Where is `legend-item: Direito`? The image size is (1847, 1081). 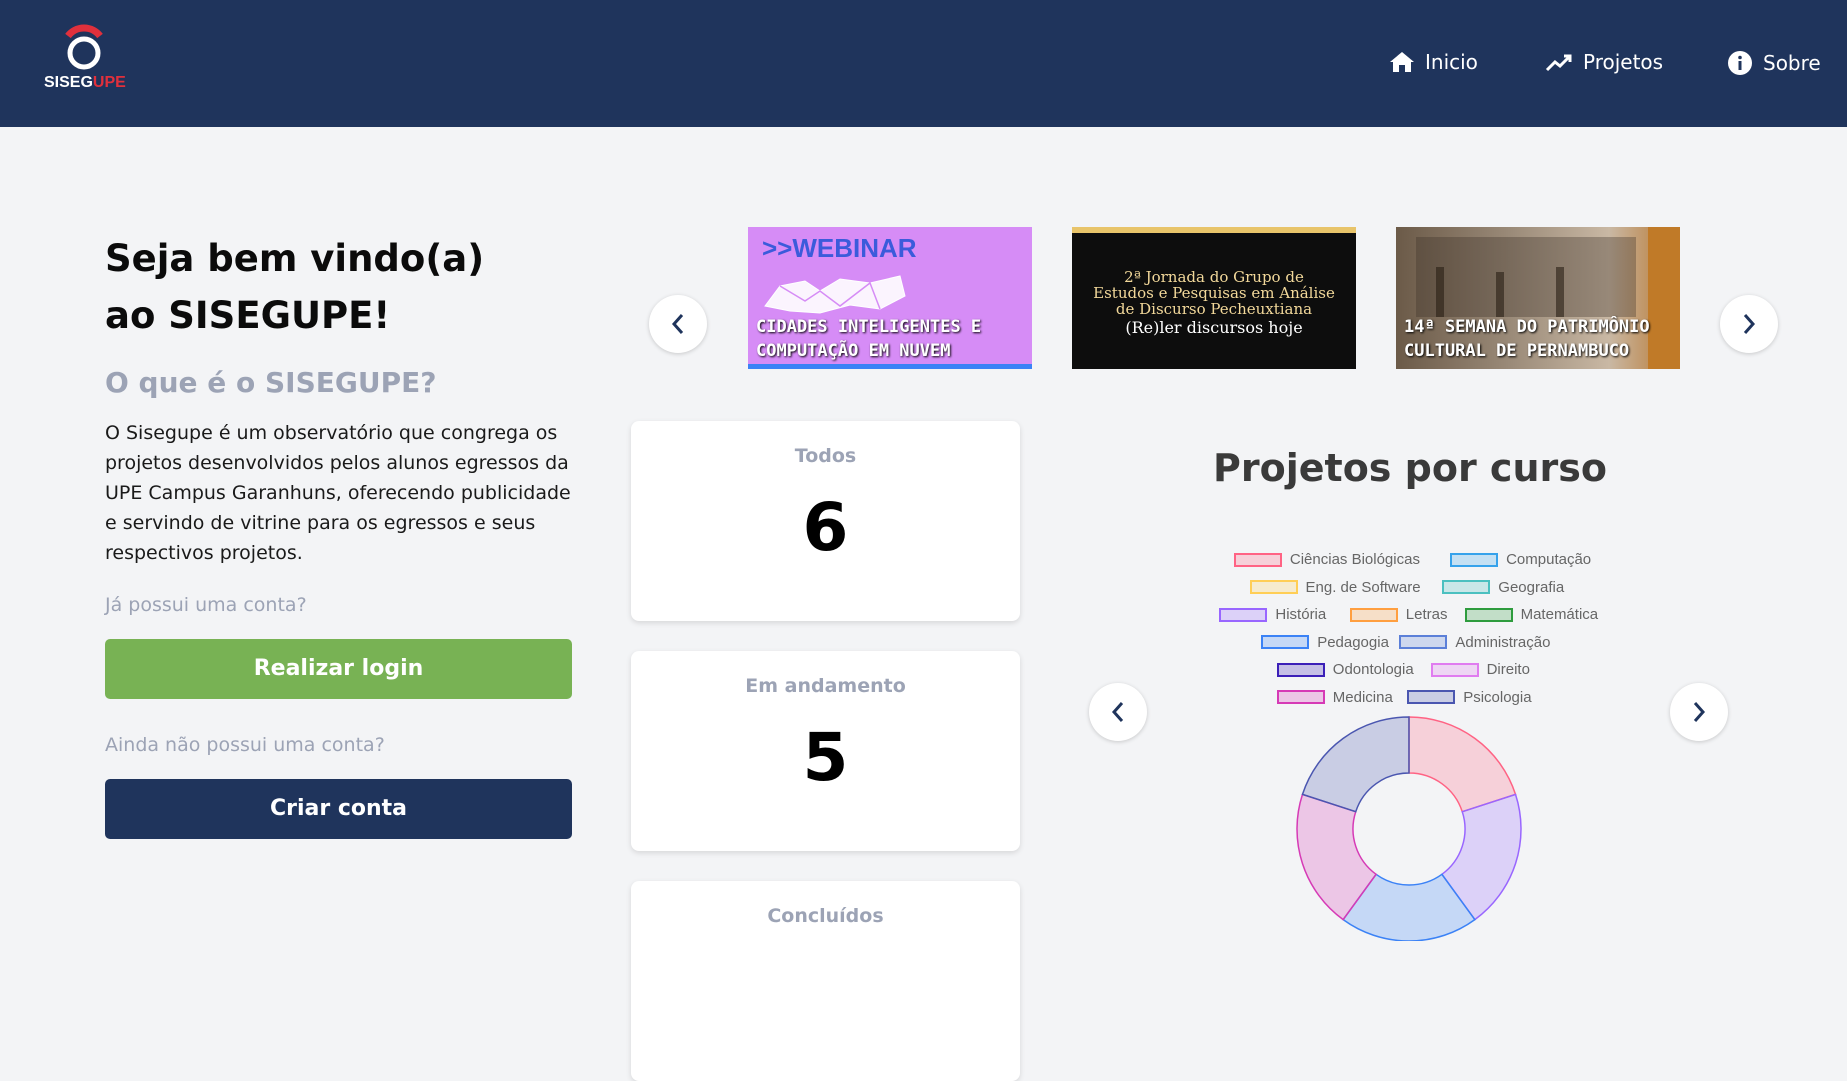 legend-item: Direito is located at coordinates (1480, 669).